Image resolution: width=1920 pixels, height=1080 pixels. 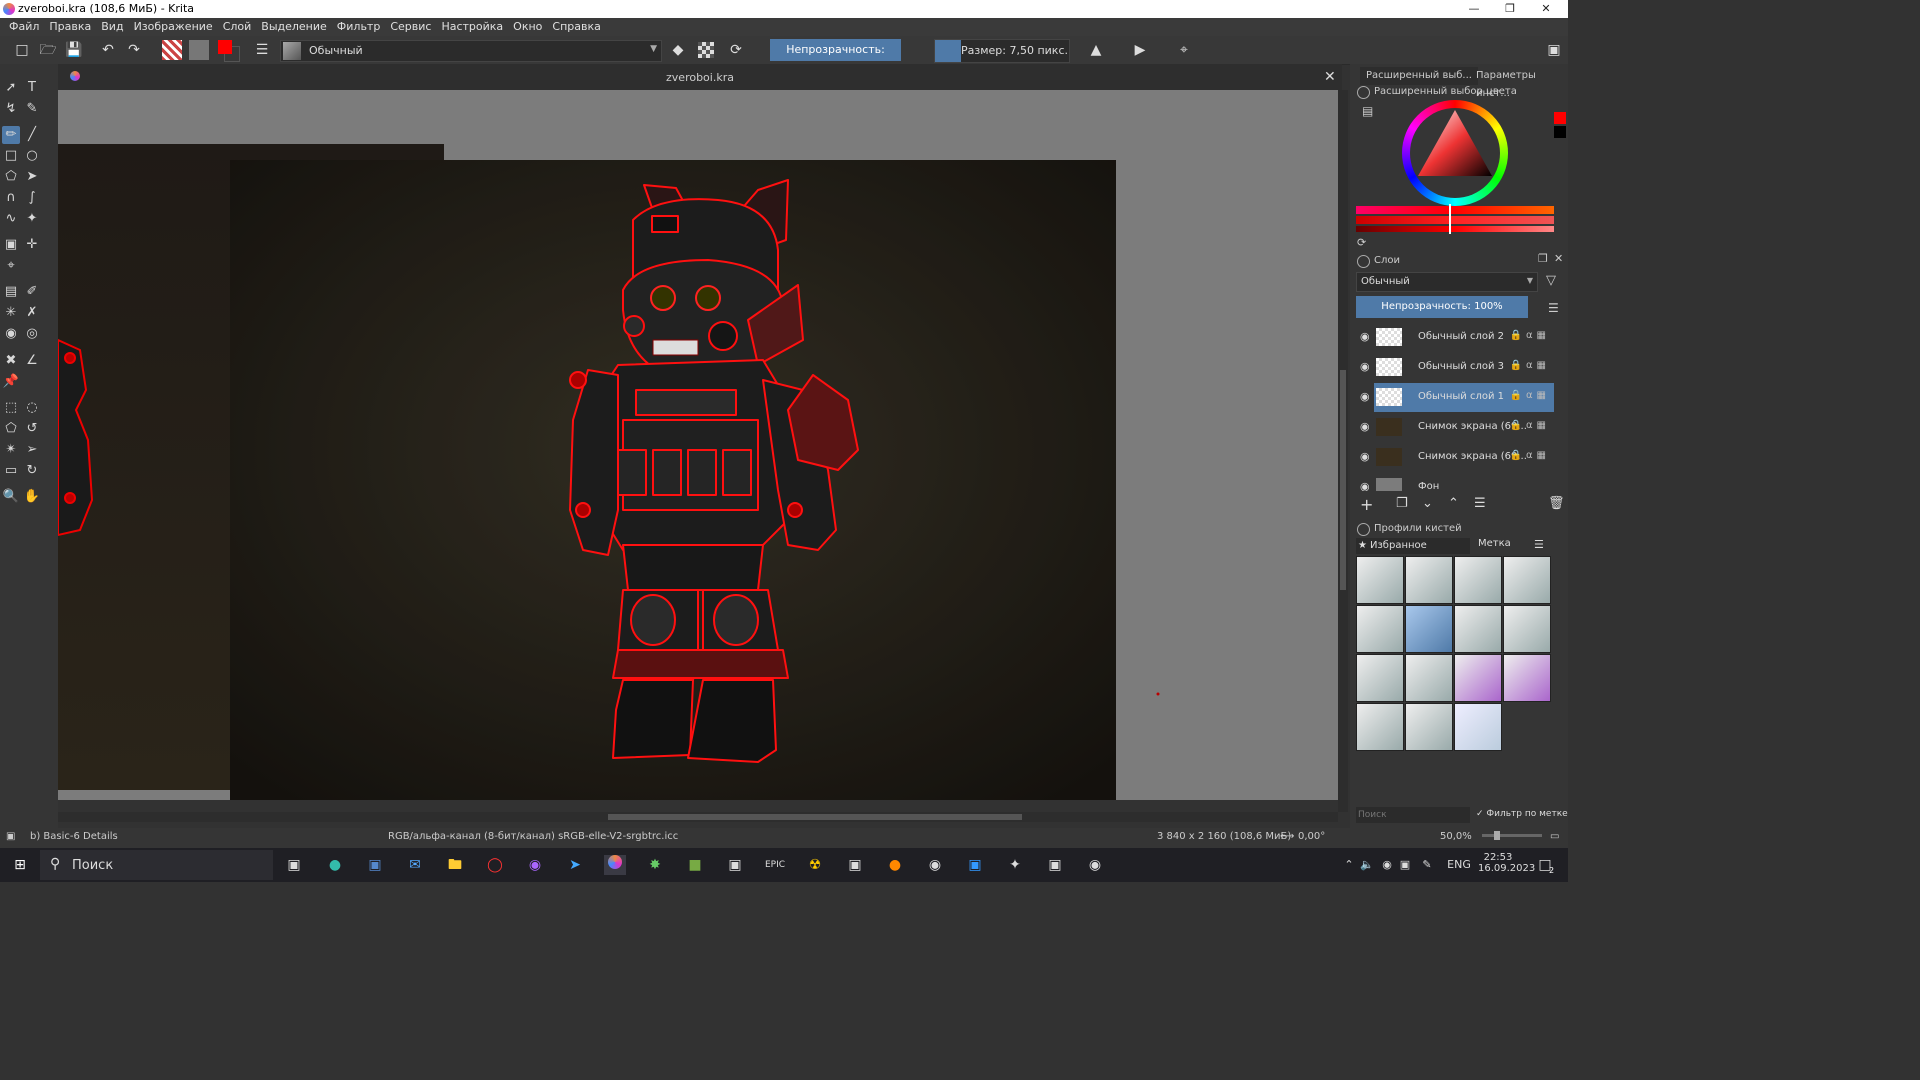 I want to click on menu-help: Справка, so click(x=576, y=27).